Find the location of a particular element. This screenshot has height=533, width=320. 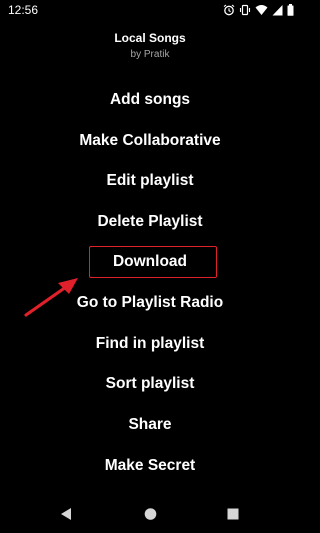

menu-item-sort-playlist: Sort playlist is located at coordinates (150, 384).